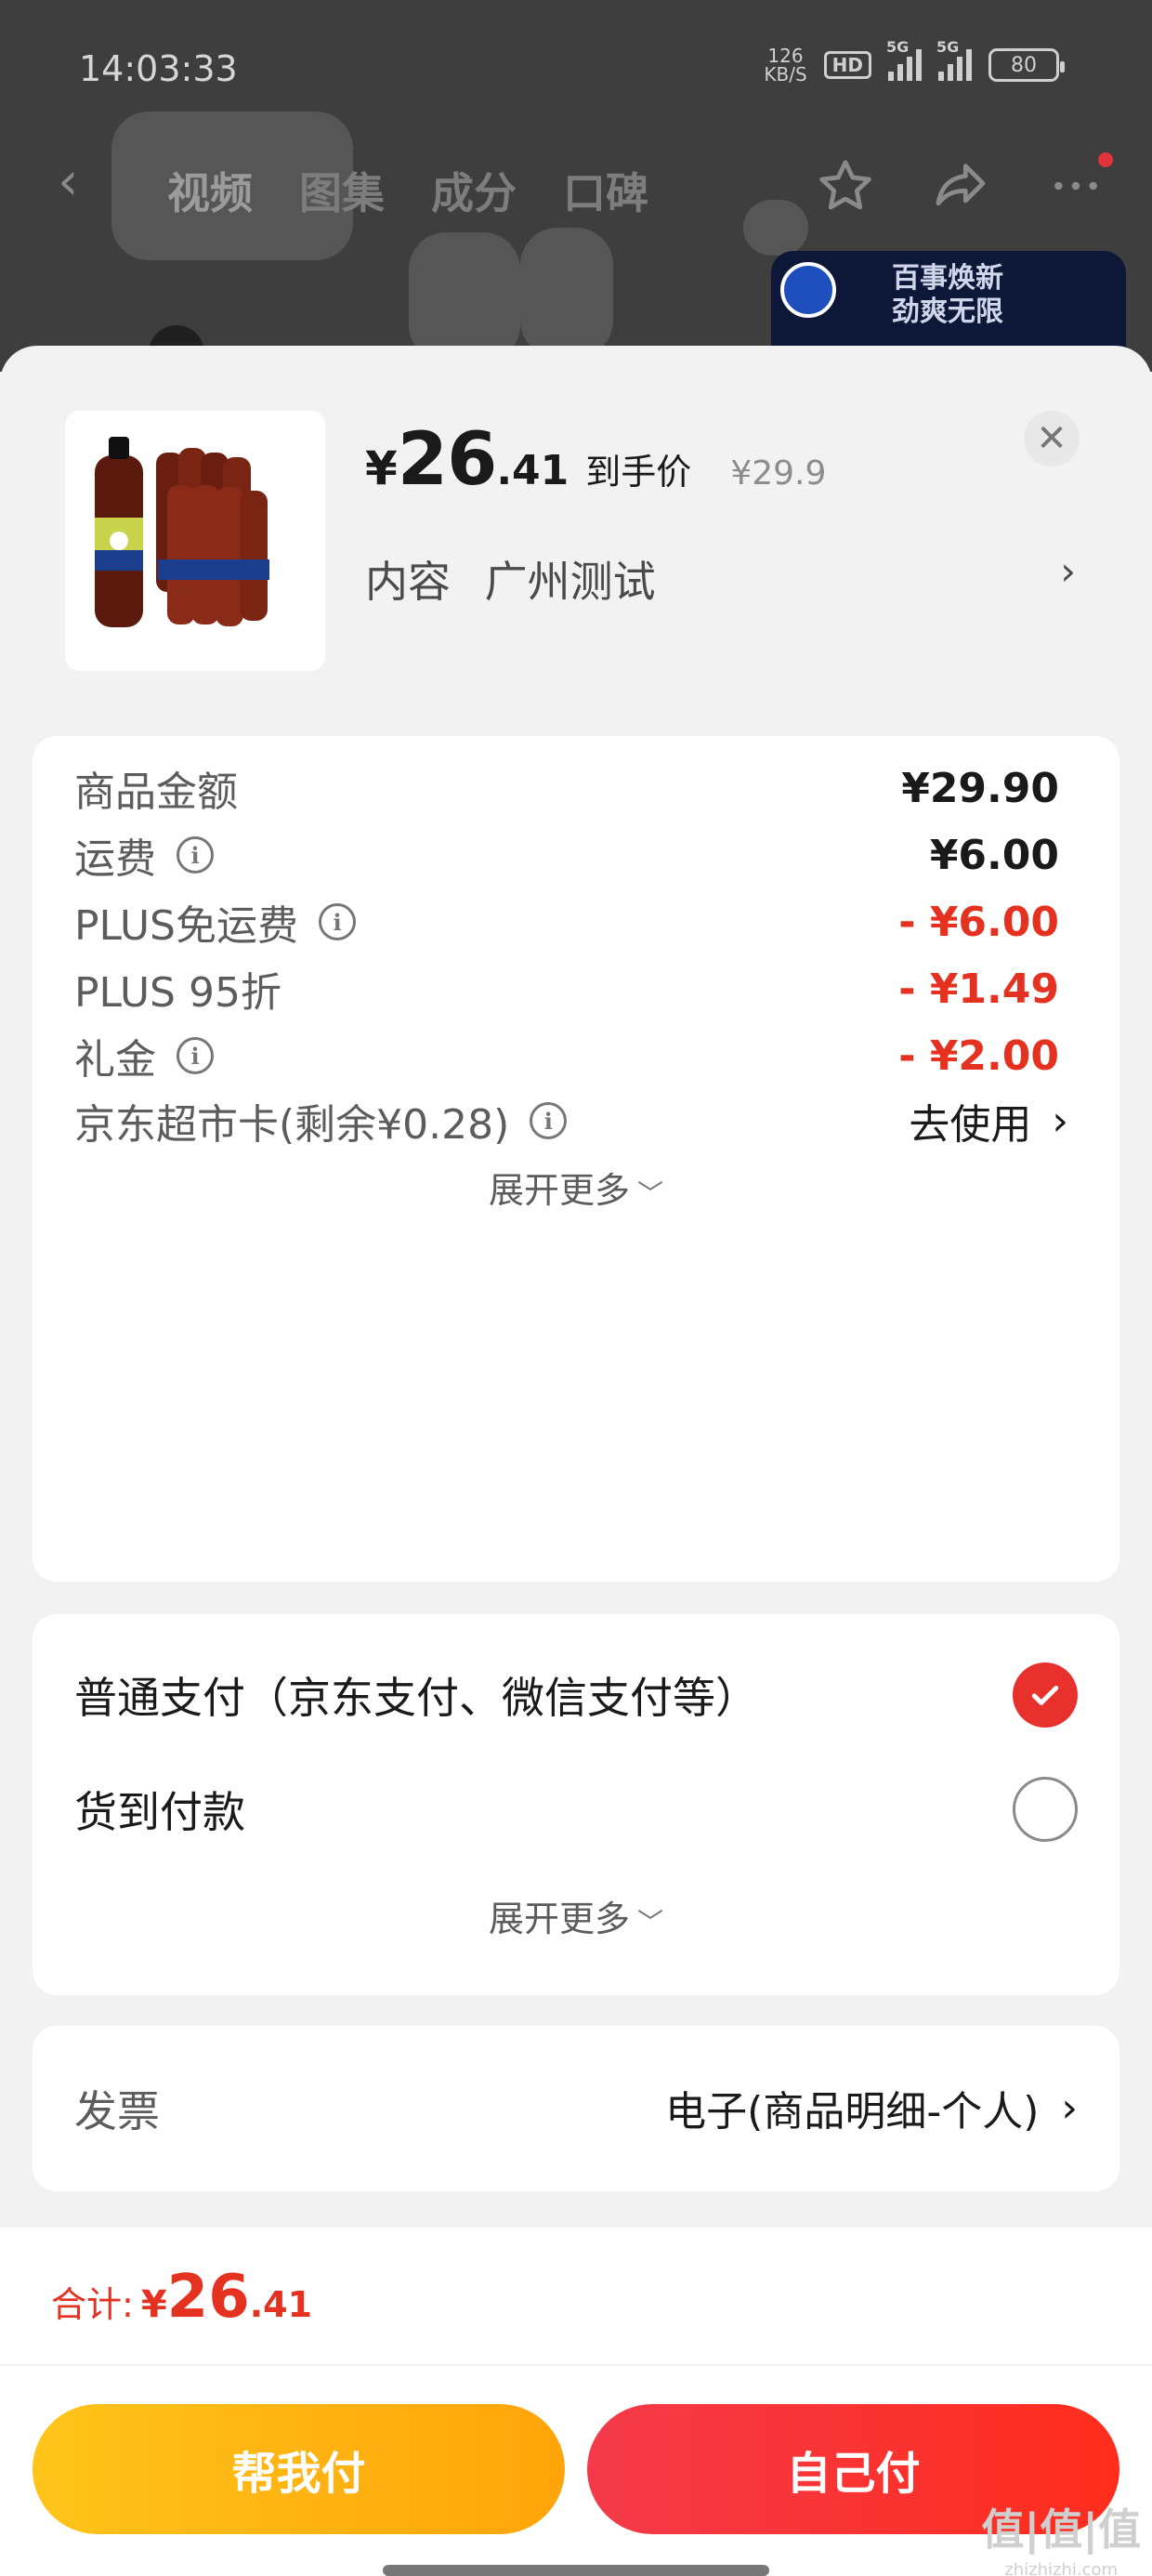 The image size is (1152, 2576). Describe the element at coordinates (852, 2112) in the screenshot. I see `invoice-value: 电子(商品明细-个人)` at that location.